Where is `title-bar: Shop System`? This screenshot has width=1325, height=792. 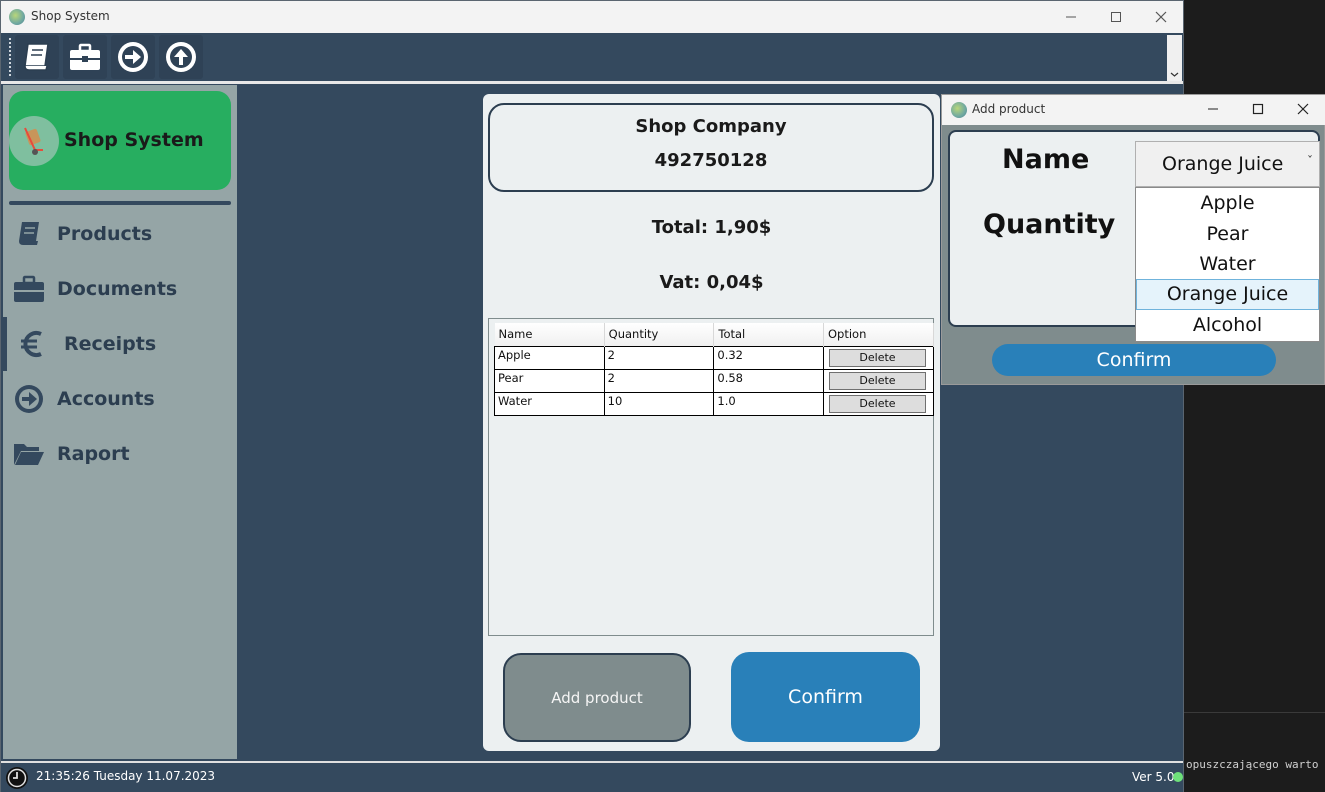 title-bar: Shop System is located at coordinates (592, 17).